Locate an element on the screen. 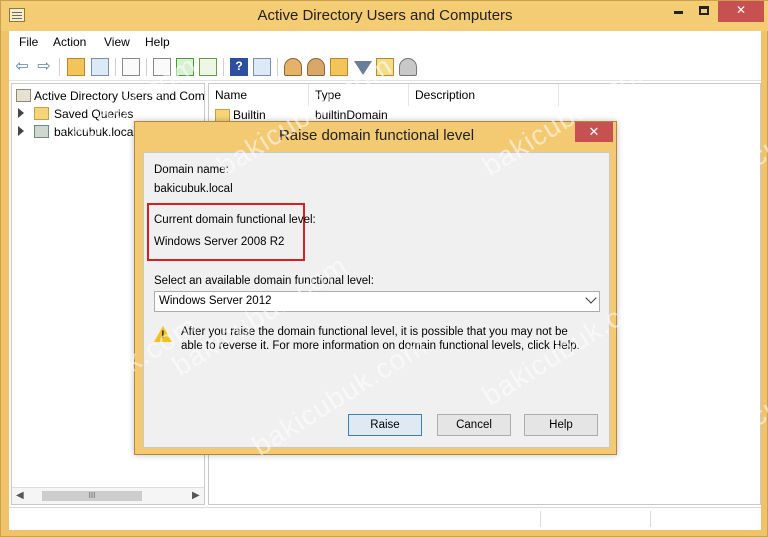  scroll-left-icon: ◀ is located at coordinates (20, 495).